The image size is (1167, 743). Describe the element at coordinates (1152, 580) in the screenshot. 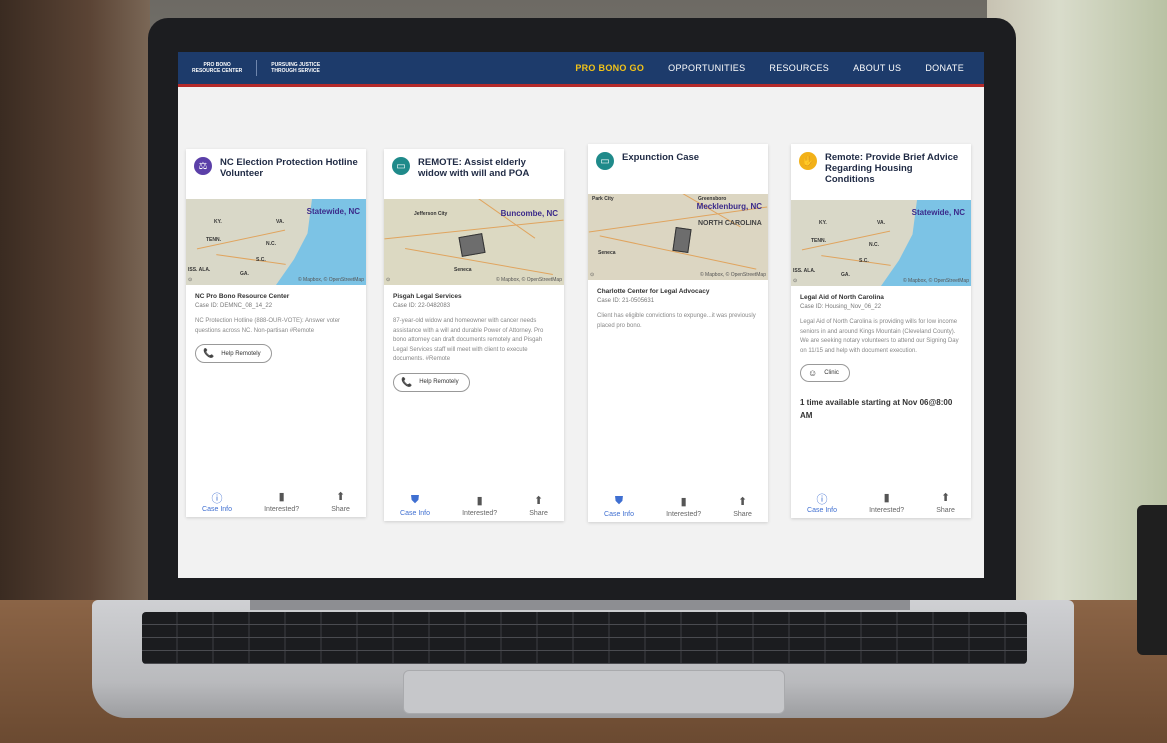

I see `coffee-mug` at that location.